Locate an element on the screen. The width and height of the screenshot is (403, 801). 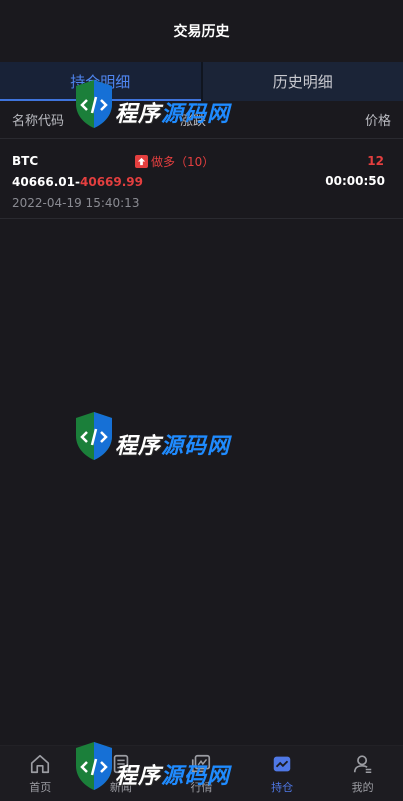
tabbar-label-market: 行情 is located at coordinates (201, 787).